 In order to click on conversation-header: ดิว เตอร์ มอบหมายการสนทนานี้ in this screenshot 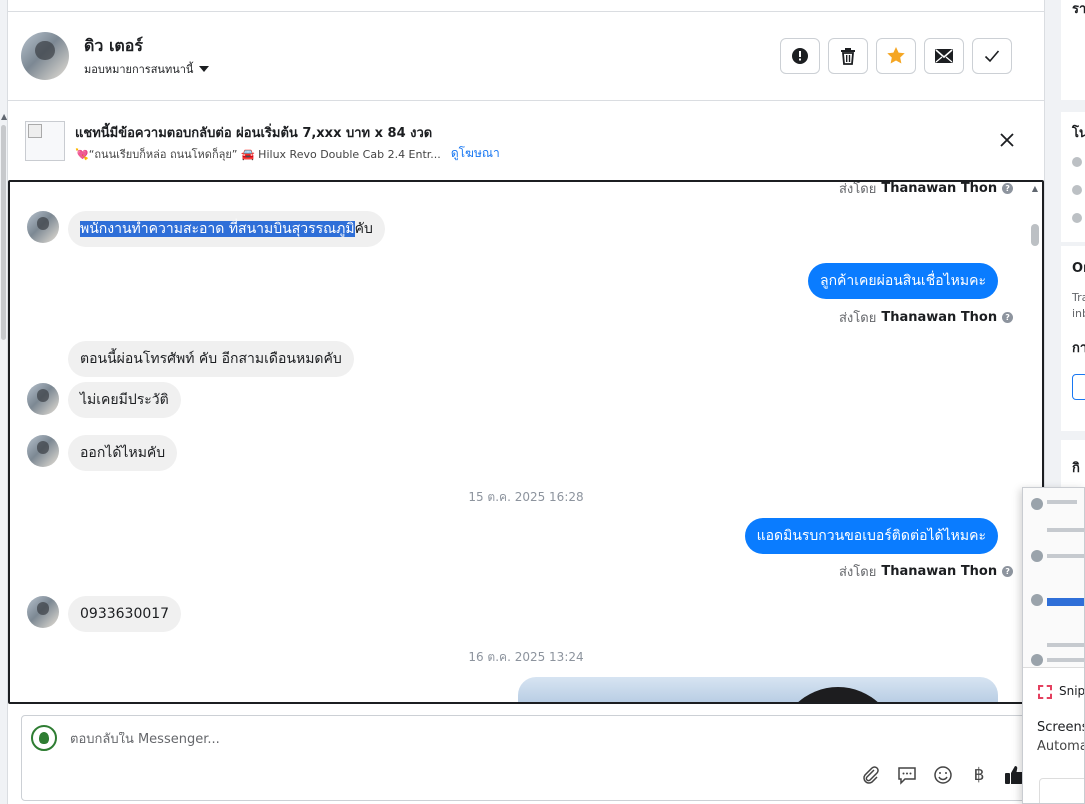, I will do `click(526, 56)`.